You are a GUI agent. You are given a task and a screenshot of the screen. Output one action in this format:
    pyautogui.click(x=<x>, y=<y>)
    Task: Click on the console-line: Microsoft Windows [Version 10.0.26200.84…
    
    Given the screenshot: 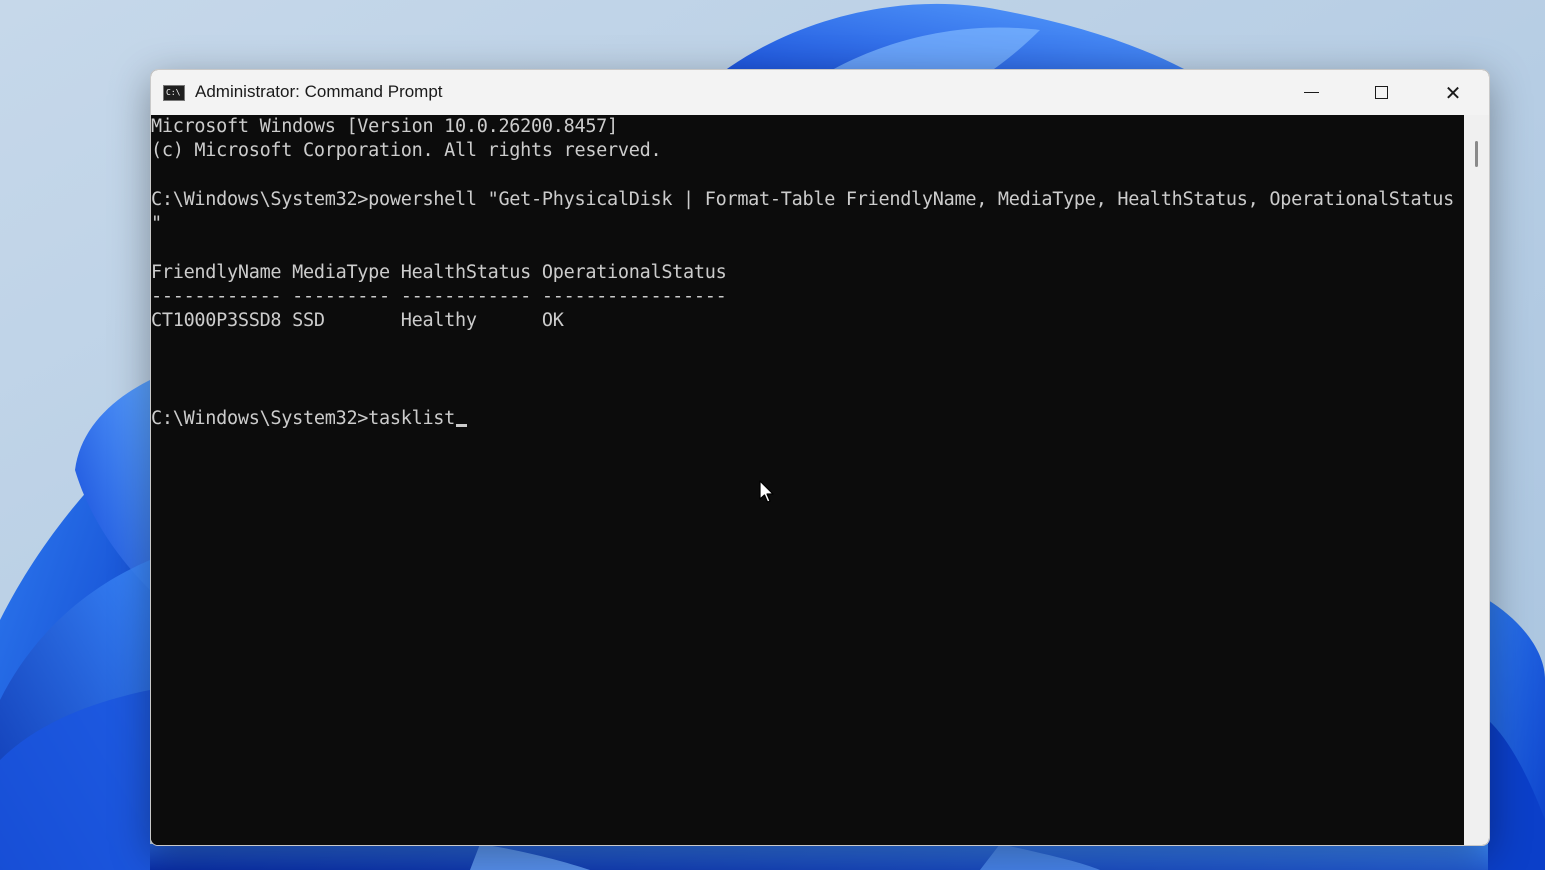 What is the action you would take?
    pyautogui.click(x=384, y=126)
    